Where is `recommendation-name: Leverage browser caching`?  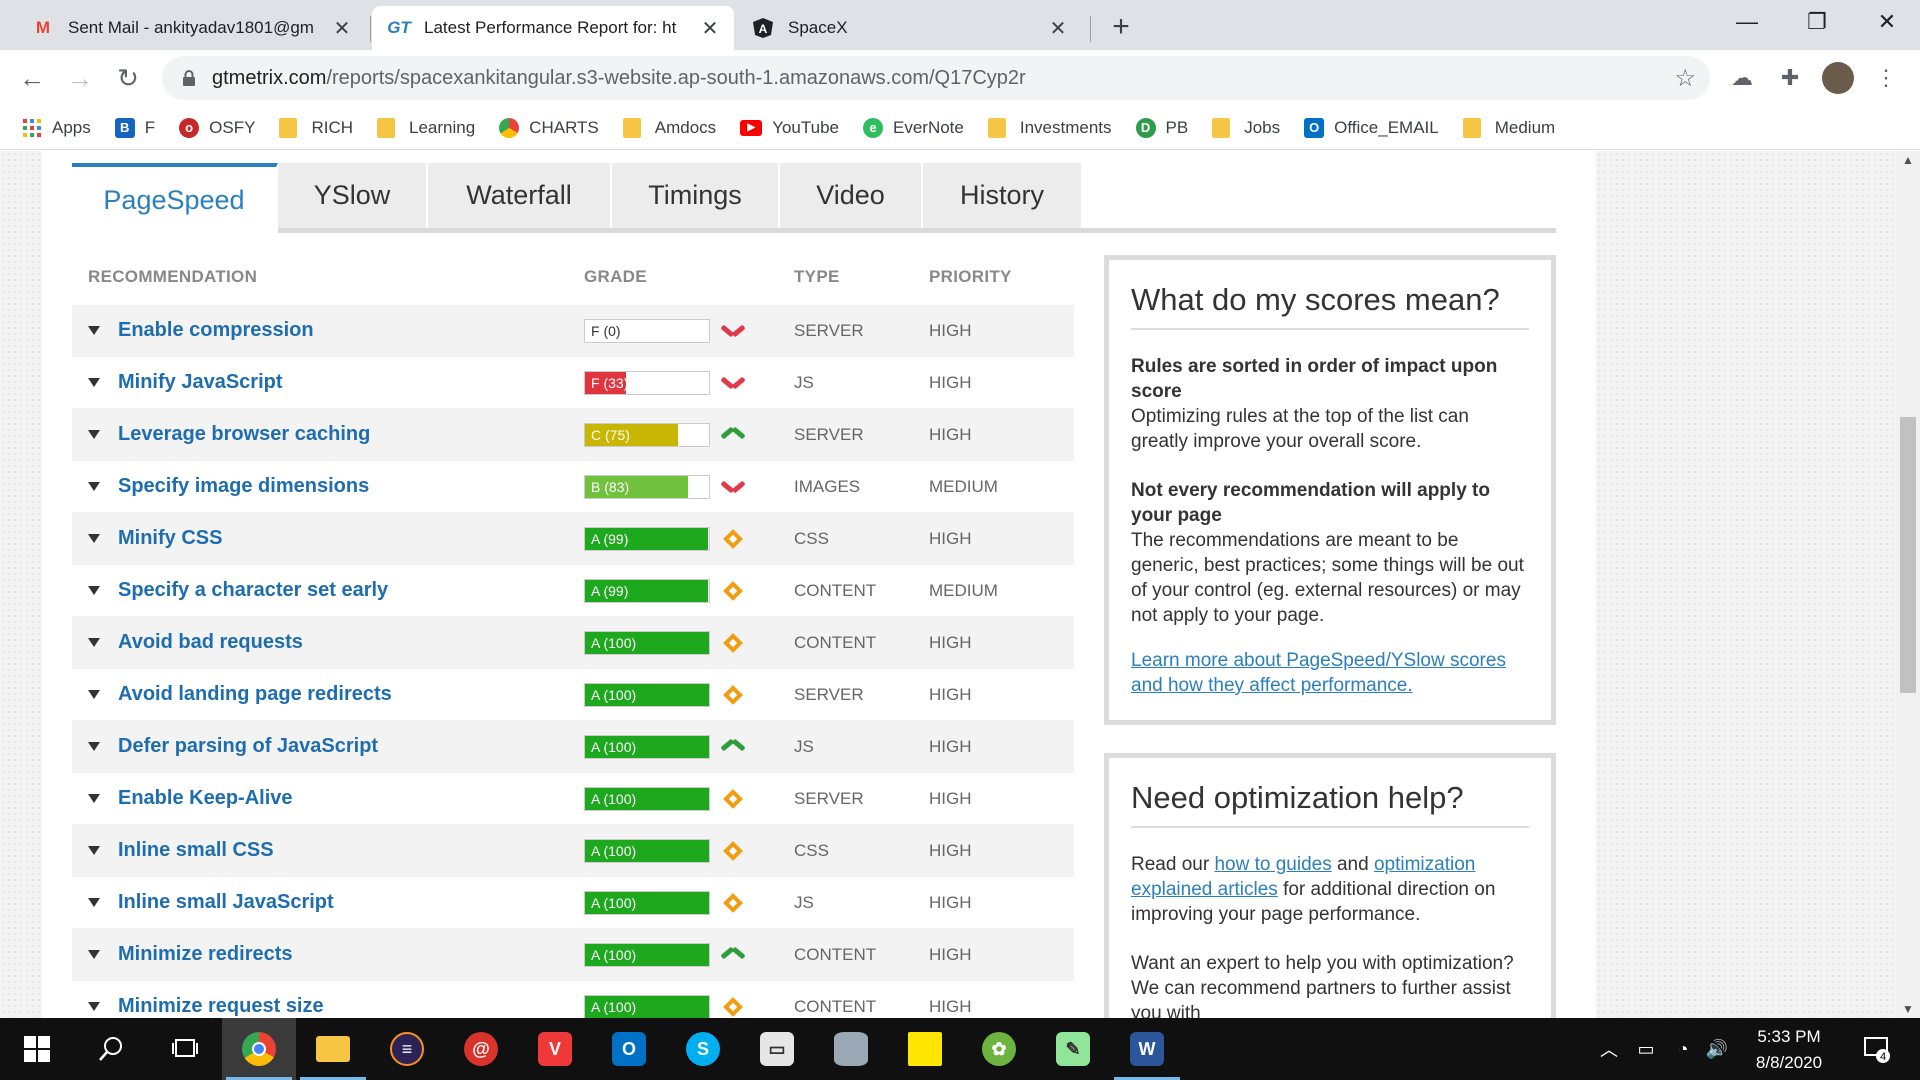
recommendation-name: Leverage browser caching is located at coordinates (244, 434).